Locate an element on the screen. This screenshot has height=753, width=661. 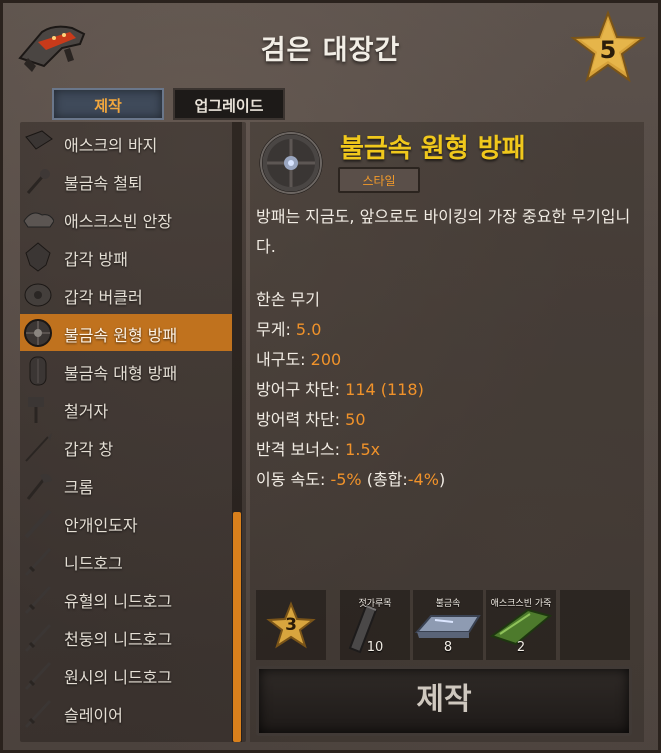
recipe-item: 불금속 대형 방패 is located at coordinates (126, 370).